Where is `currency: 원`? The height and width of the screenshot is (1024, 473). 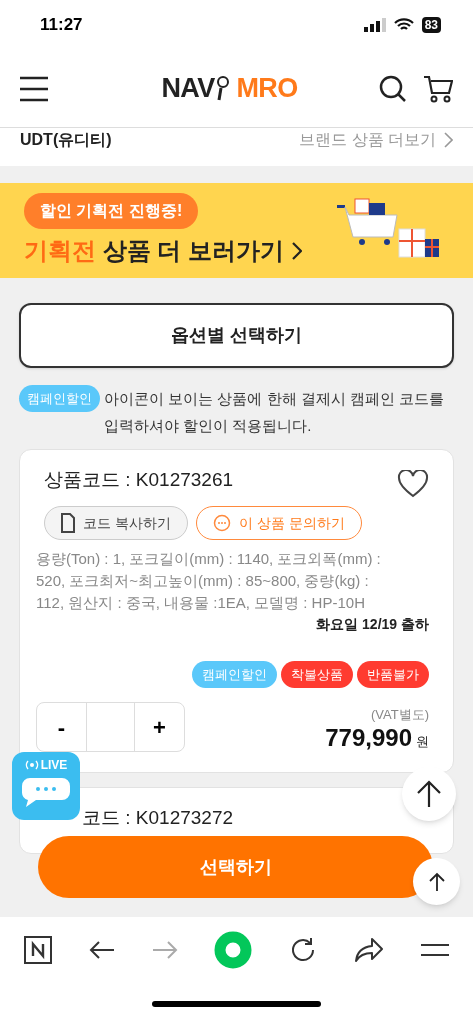 currency: 원 is located at coordinates (422, 742).